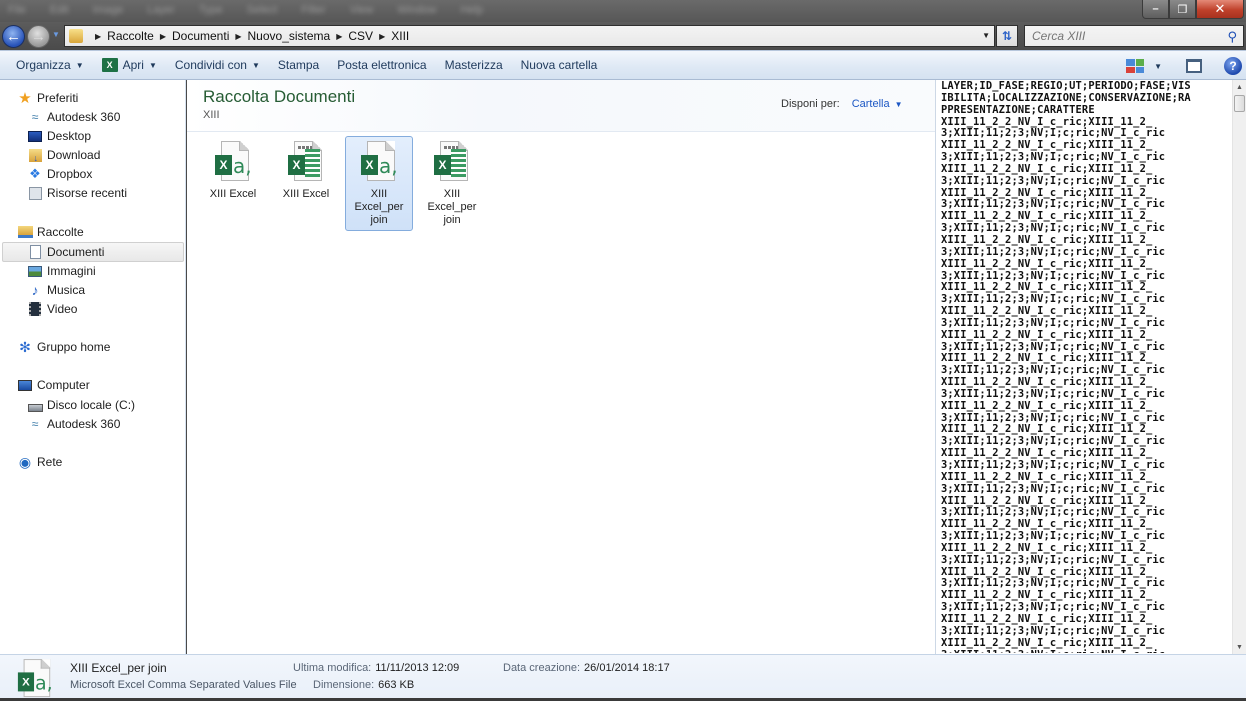 Image resolution: width=1246 pixels, height=701 pixels. I want to click on blurred-menu-item: Window, so click(417, 10).